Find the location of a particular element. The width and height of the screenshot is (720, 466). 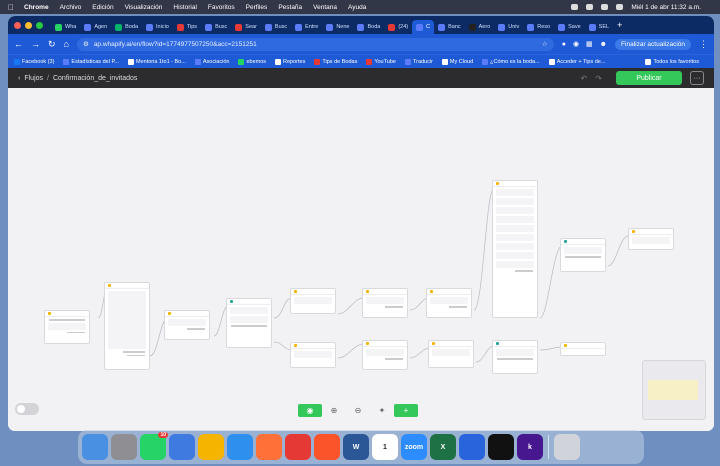

menu-visualizacion: Visualización is located at coordinates (144, 7).